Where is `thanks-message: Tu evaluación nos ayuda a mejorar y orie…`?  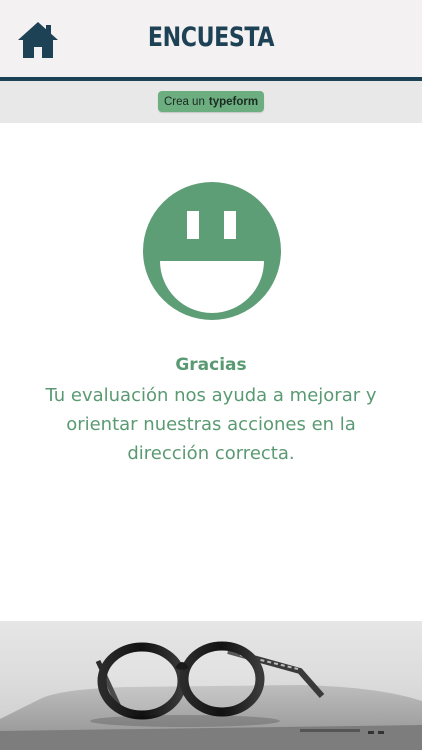
thanks-message: Tu evaluación nos ayuda a mejorar y orie… is located at coordinates (211, 424).